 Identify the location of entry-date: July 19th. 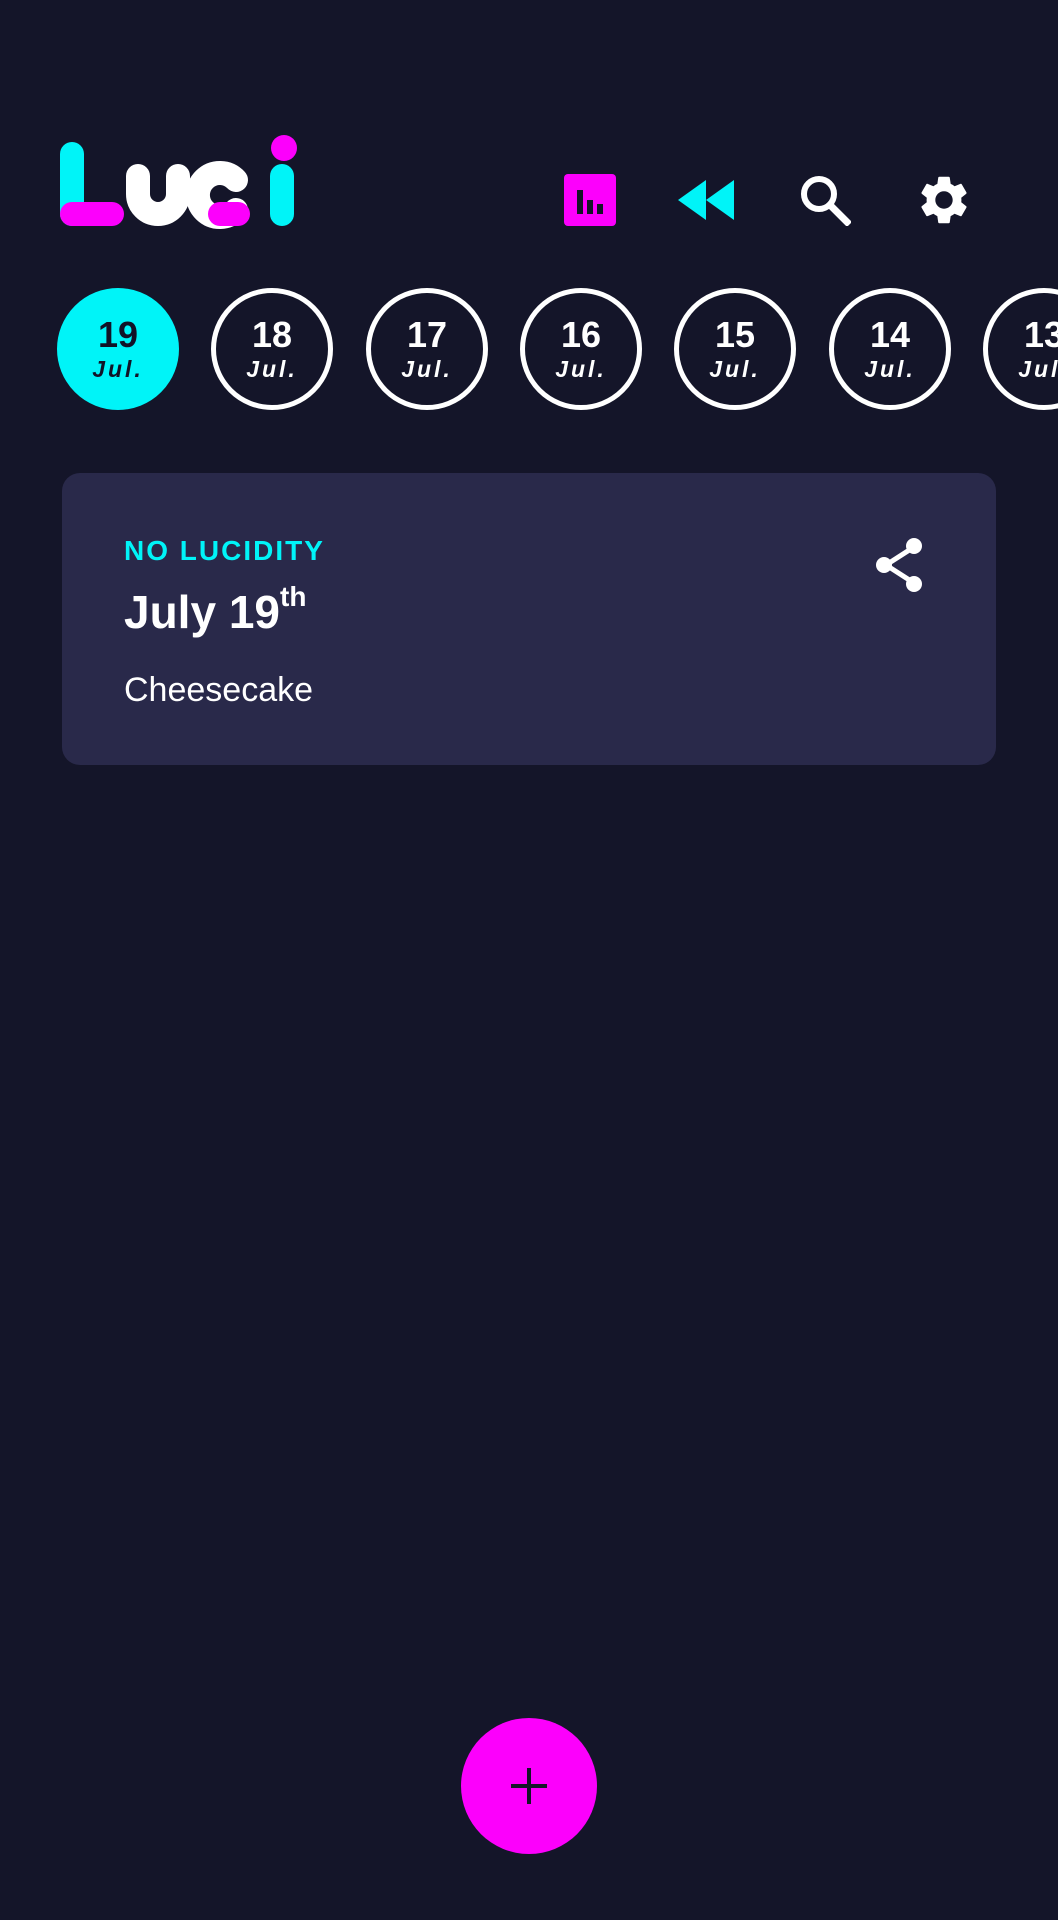
(215, 610).